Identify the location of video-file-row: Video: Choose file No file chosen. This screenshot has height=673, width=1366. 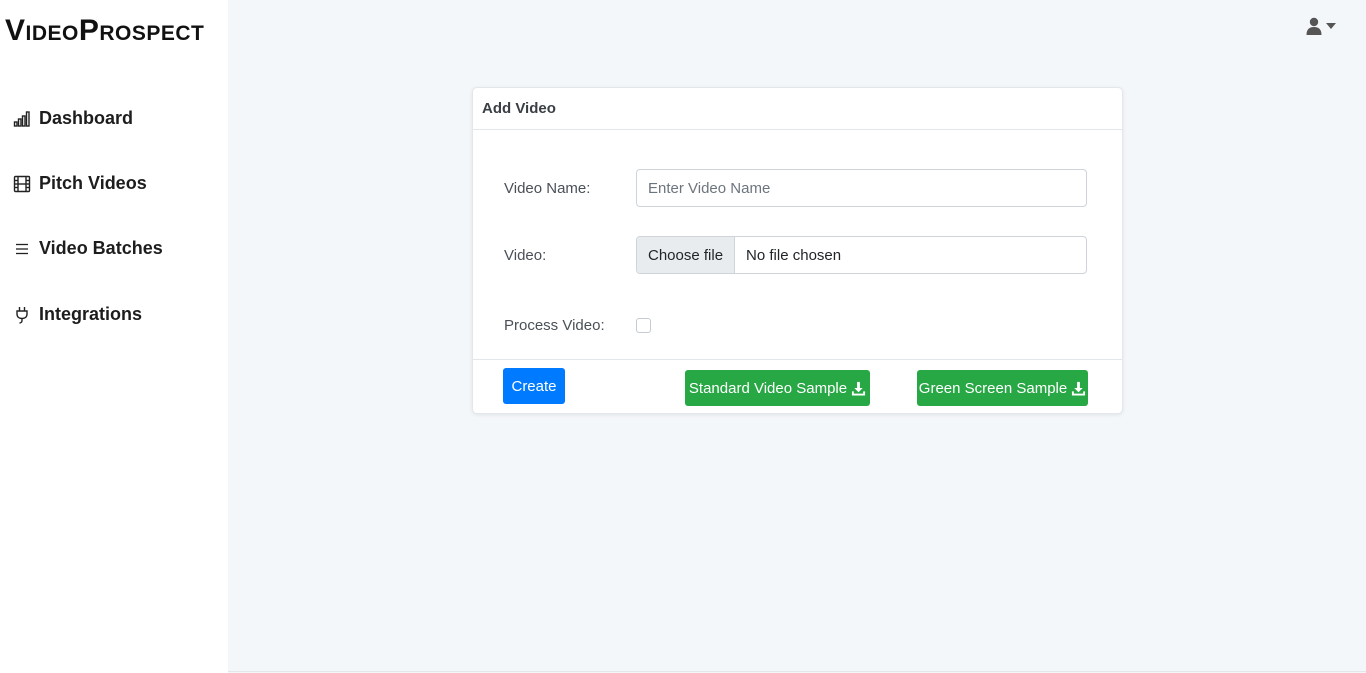
(795, 255).